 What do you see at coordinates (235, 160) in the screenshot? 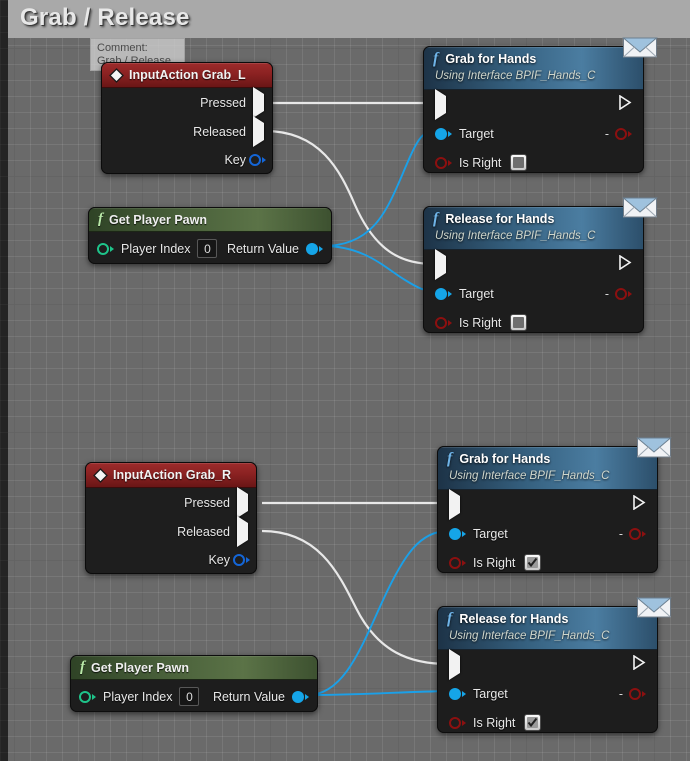
I see `pin-label-key: Key` at bounding box center [235, 160].